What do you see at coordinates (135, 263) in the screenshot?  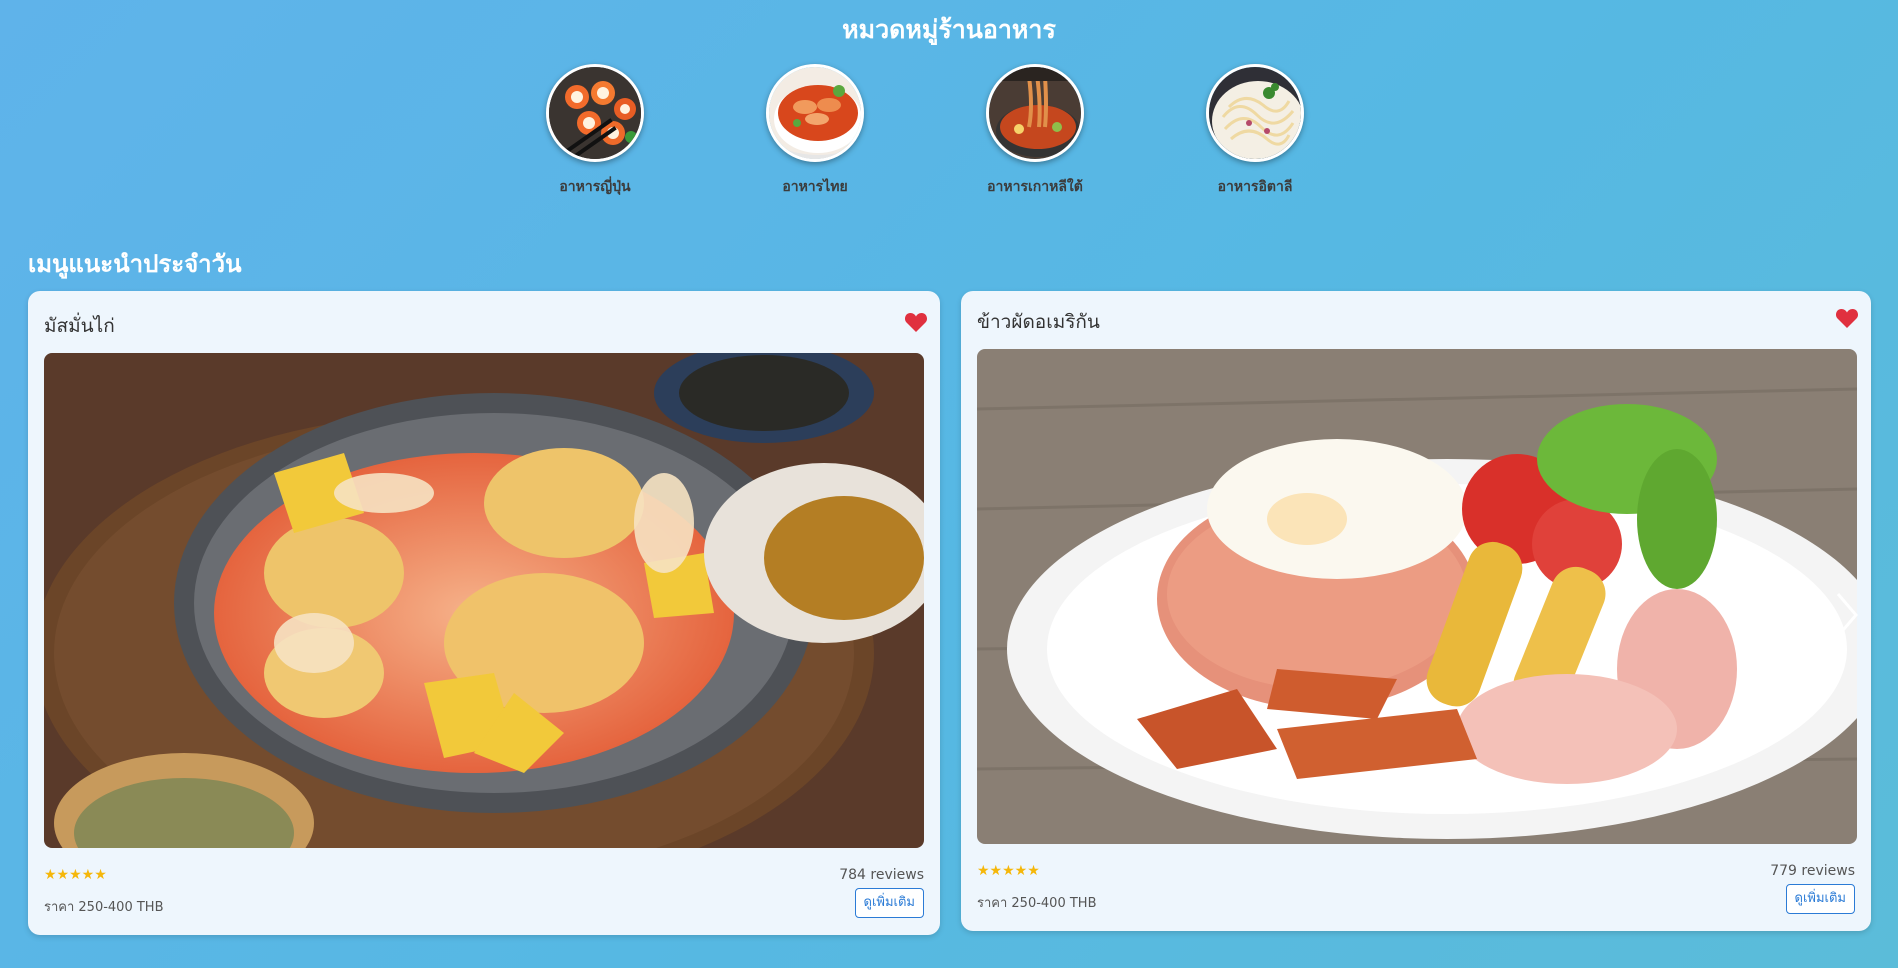 I see `section-title: เมนูแนะนำประจำวัน` at bounding box center [135, 263].